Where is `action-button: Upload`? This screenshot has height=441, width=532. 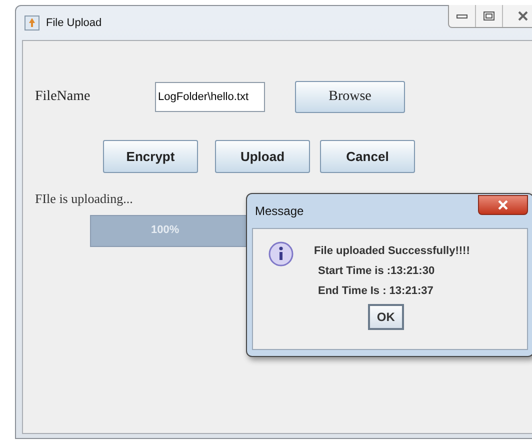
action-button: Upload is located at coordinates (262, 156).